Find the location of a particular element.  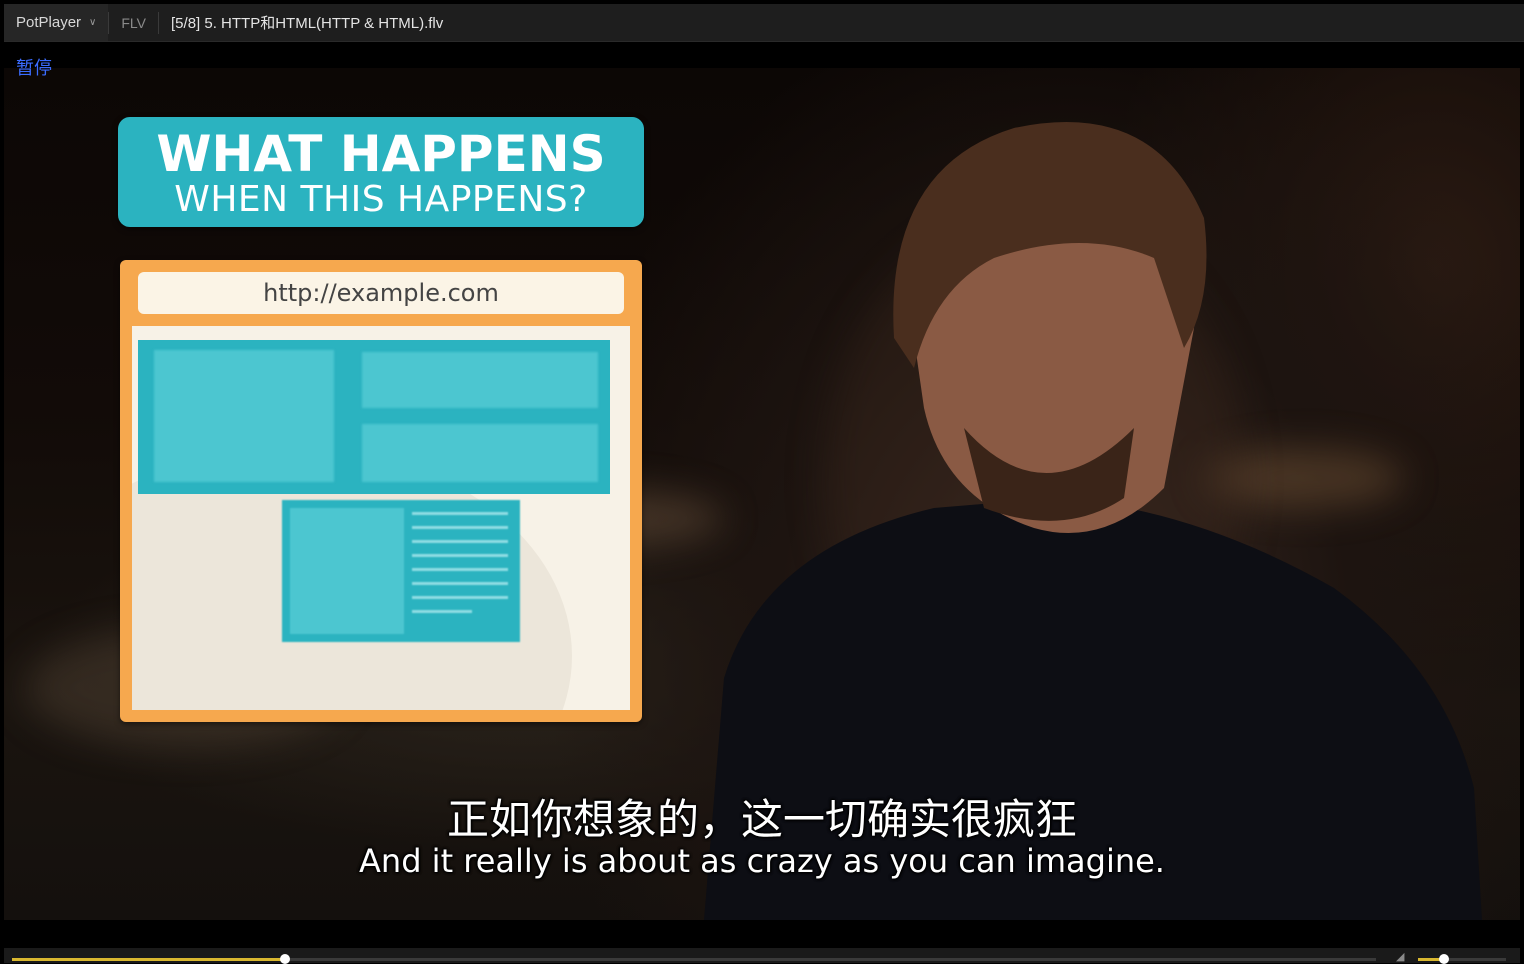

control-bar: ◢ is located at coordinates (762, 956).